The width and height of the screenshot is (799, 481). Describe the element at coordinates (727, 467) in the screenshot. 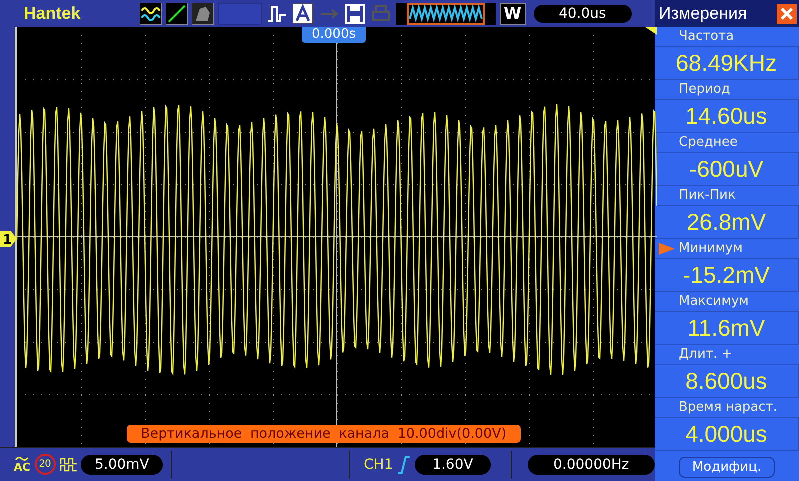

I see `modify-button: Модифиц.` at that location.